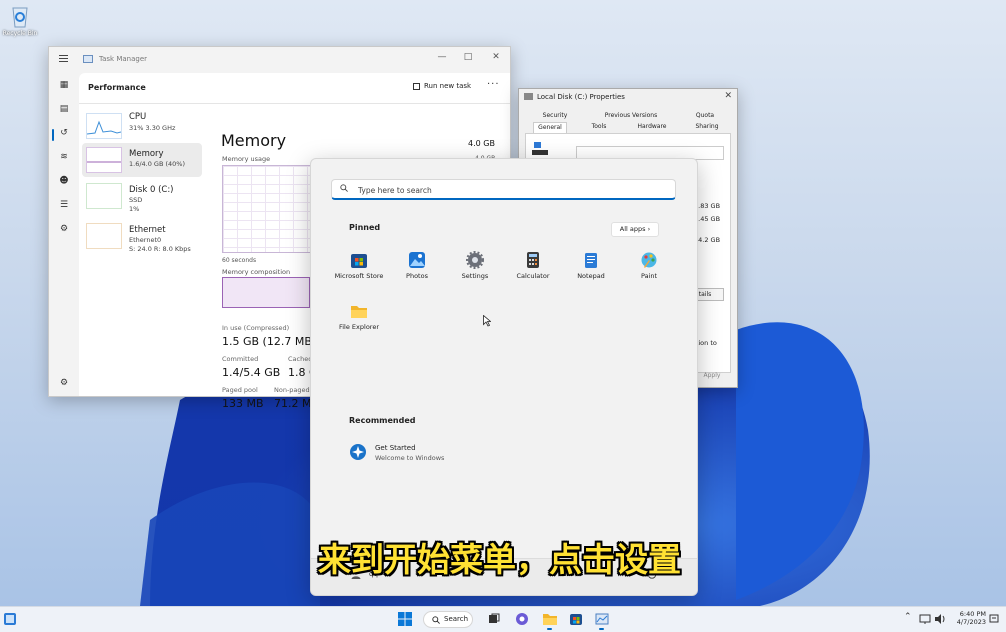 The width and height of the screenshot is (1006, 632). I want to click on app-label: Photos, so click(417, 276).